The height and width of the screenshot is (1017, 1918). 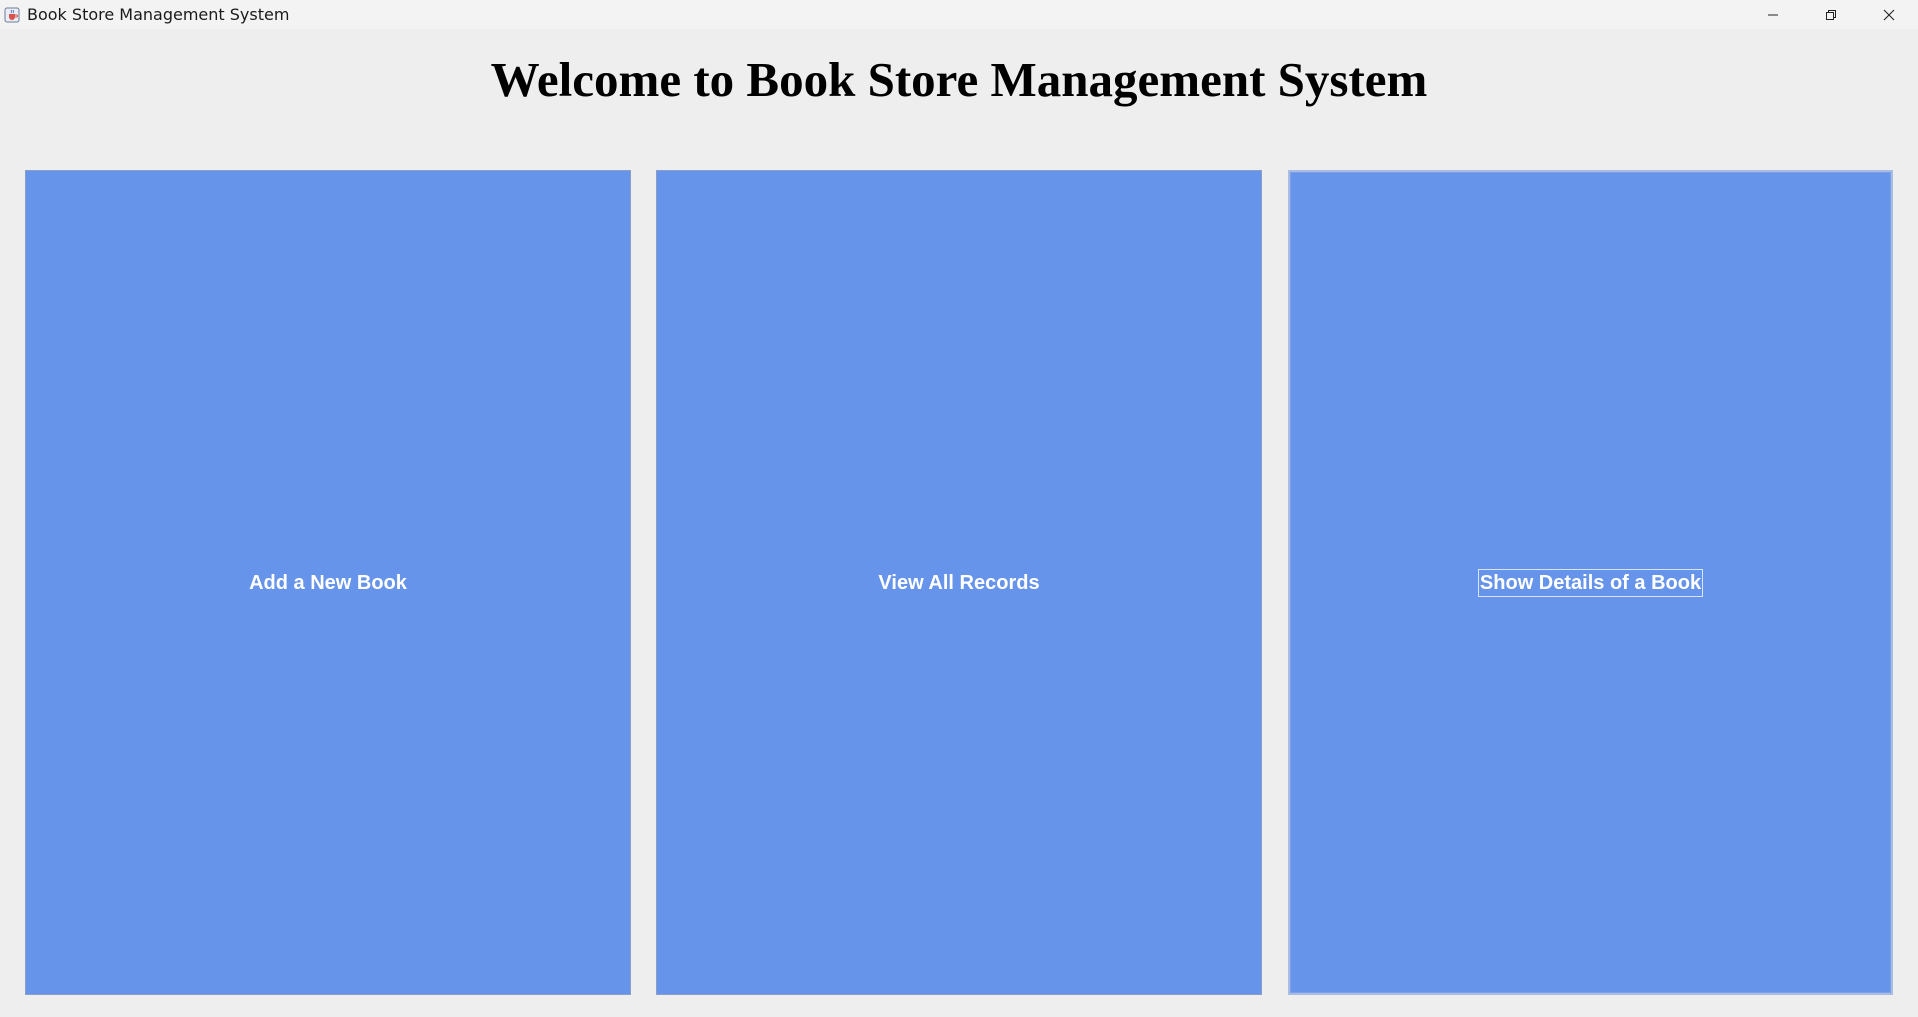 I want to click on minimize-icon, so click(x=1773, y=15).